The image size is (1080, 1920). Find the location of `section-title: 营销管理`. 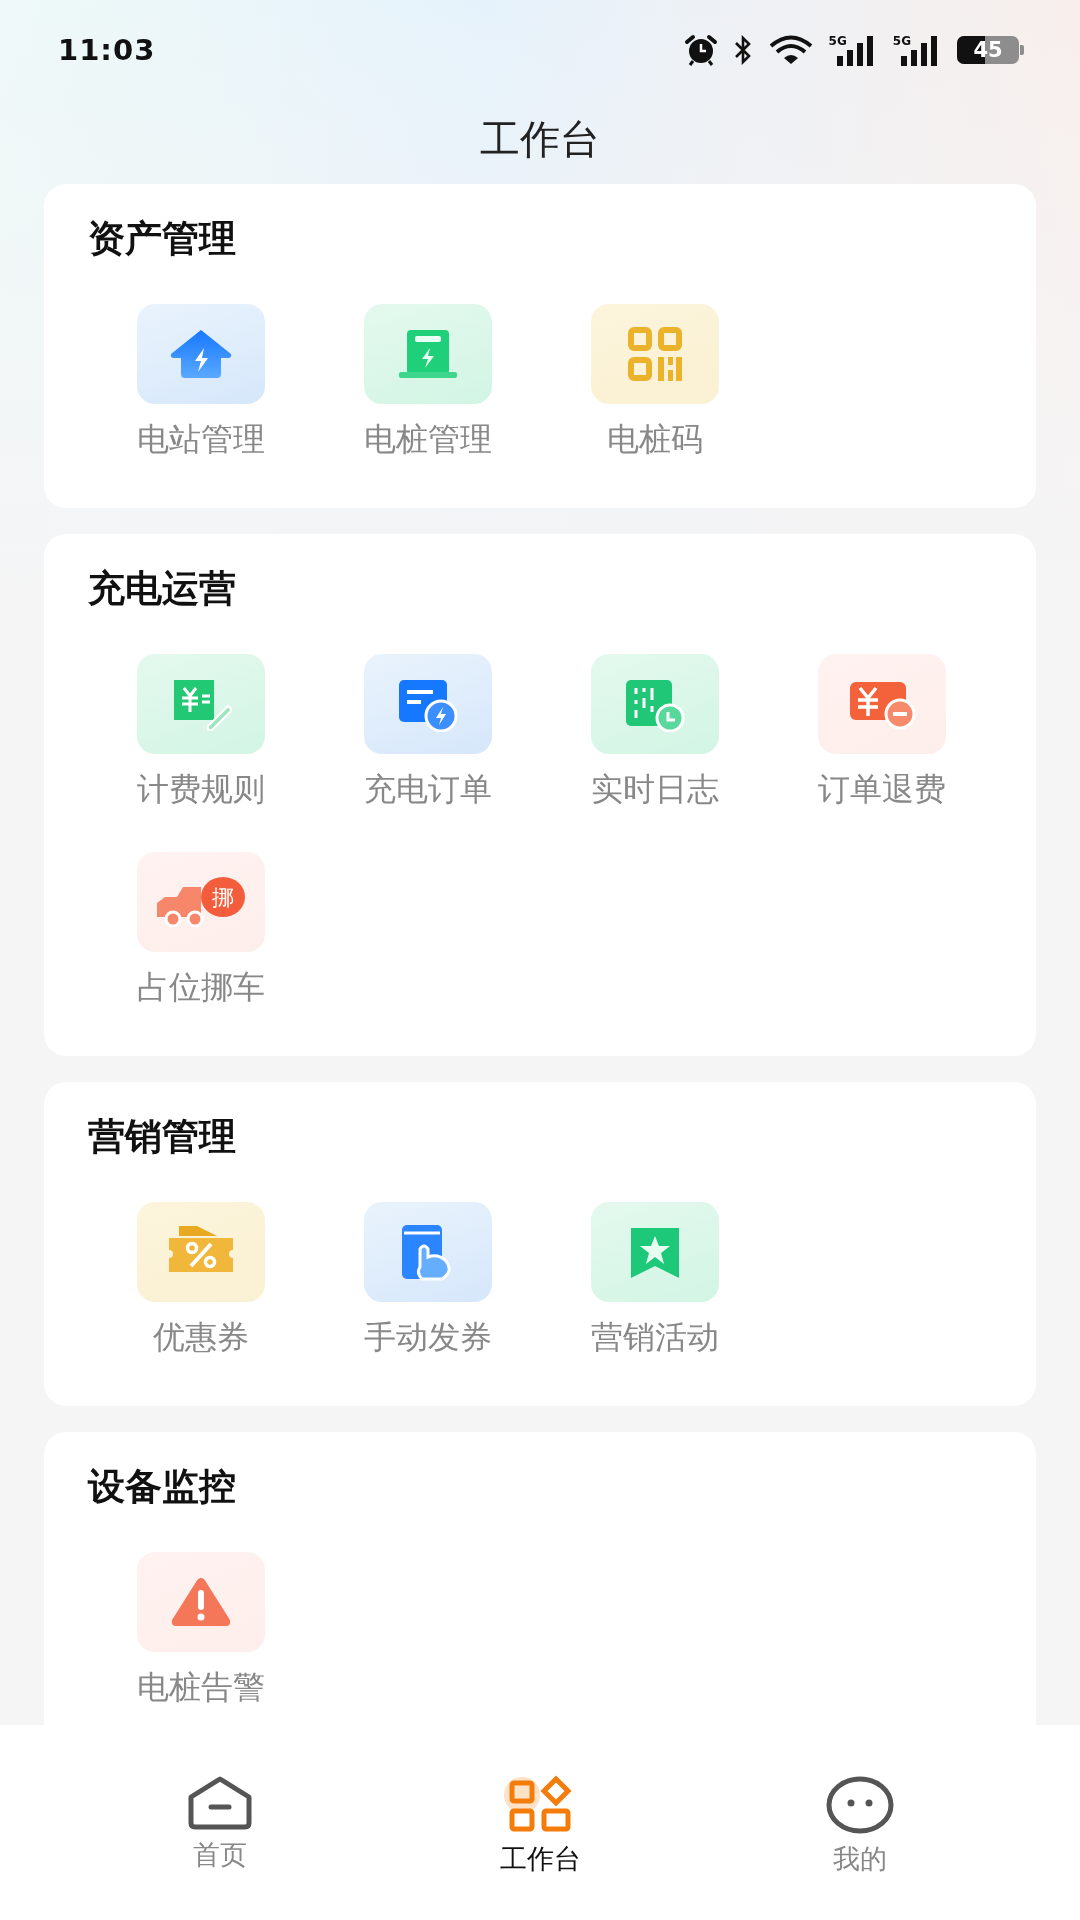

section-title: 营销管理 is located at coordinates (162, 1137).